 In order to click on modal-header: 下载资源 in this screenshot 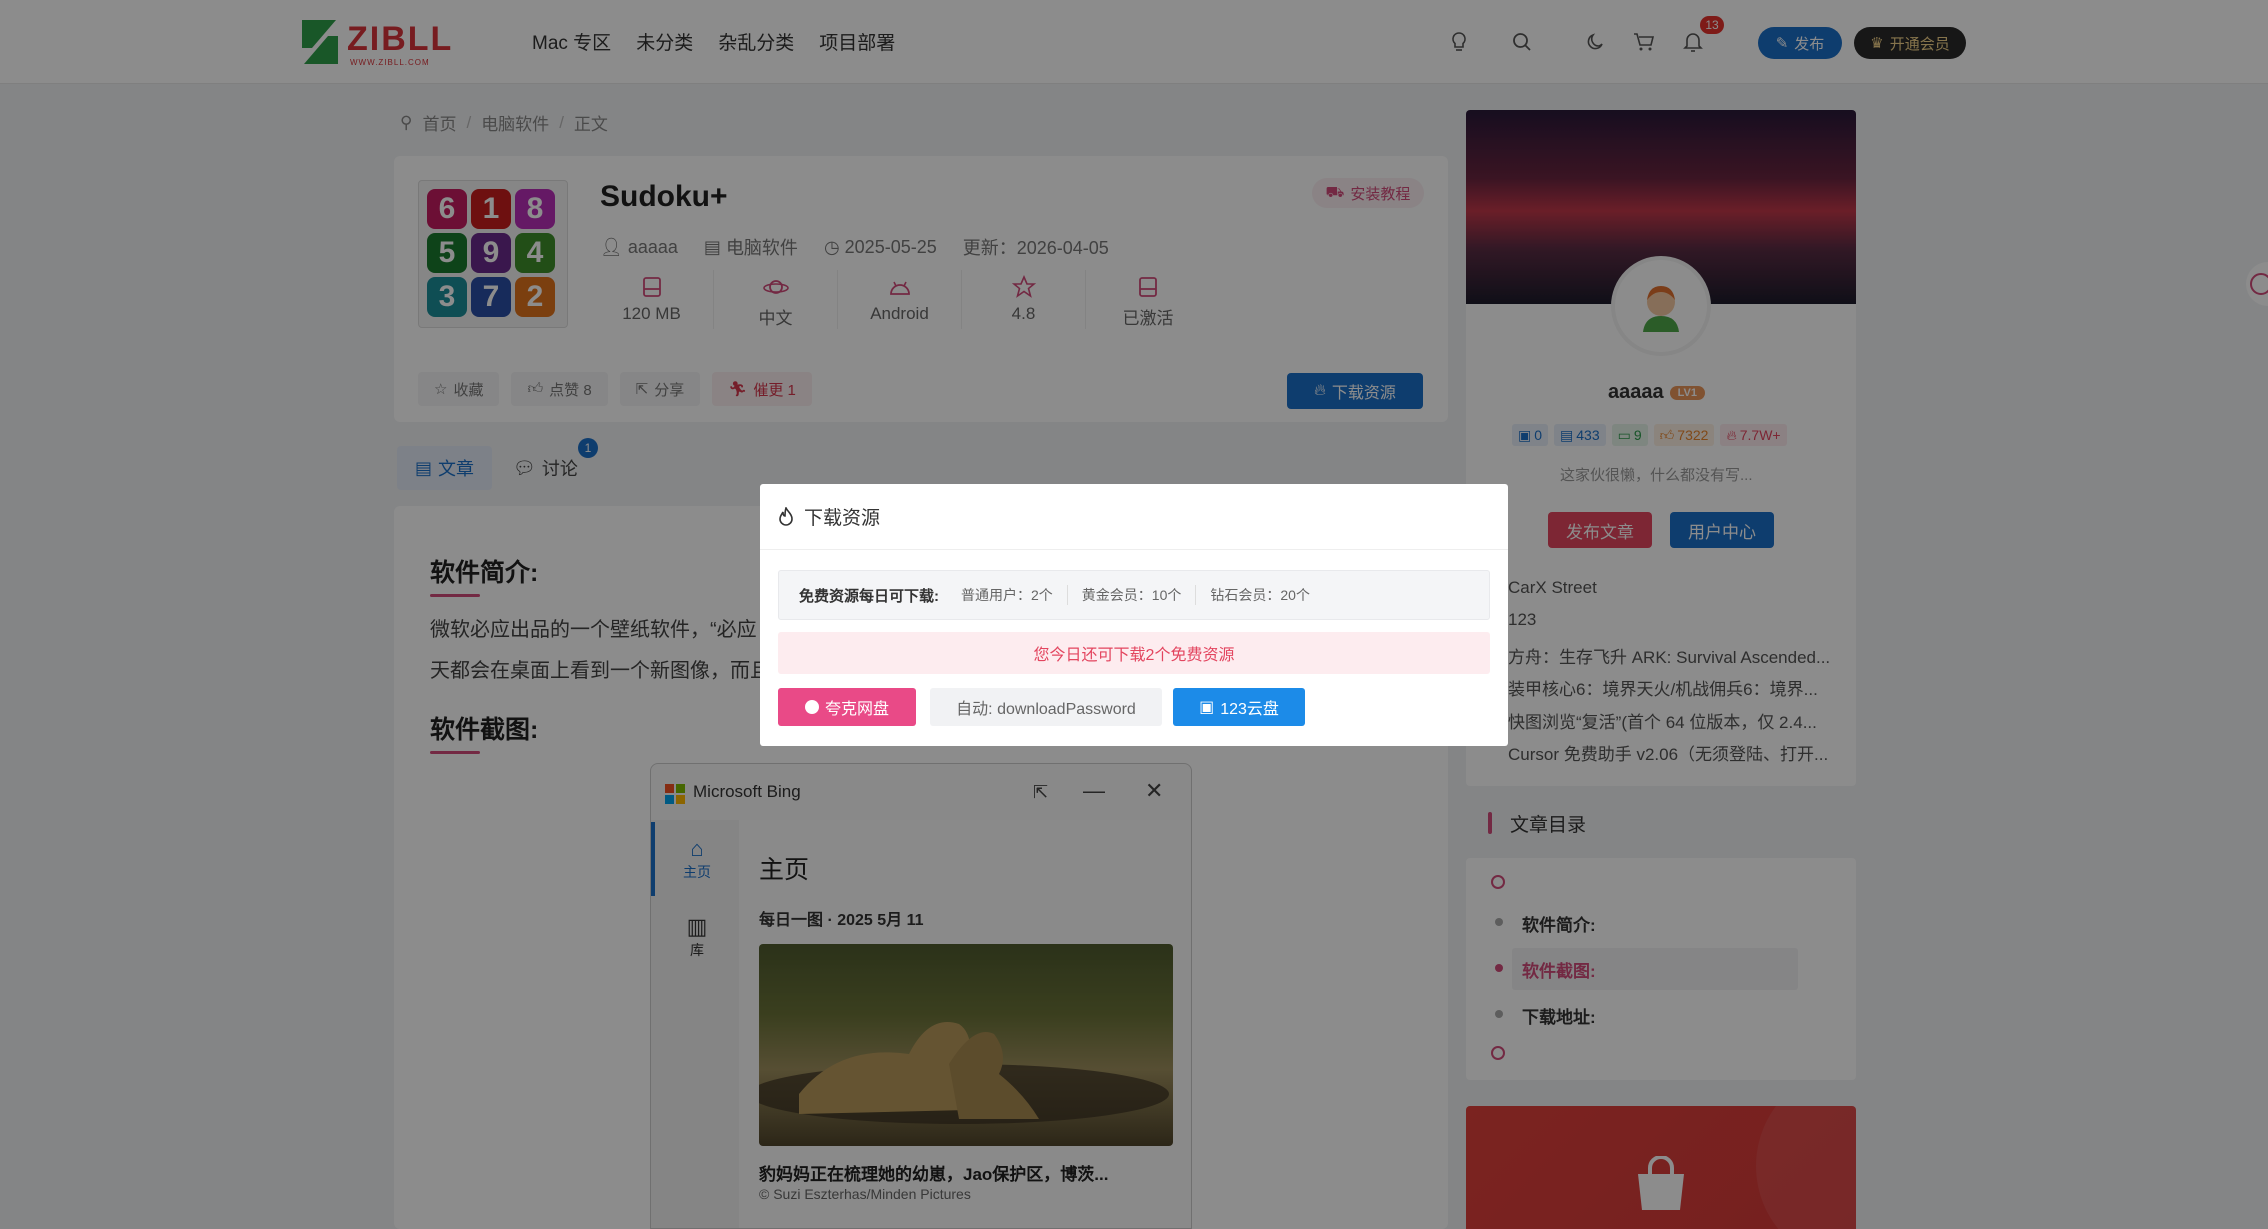, I will do `click(1134, 517)`.